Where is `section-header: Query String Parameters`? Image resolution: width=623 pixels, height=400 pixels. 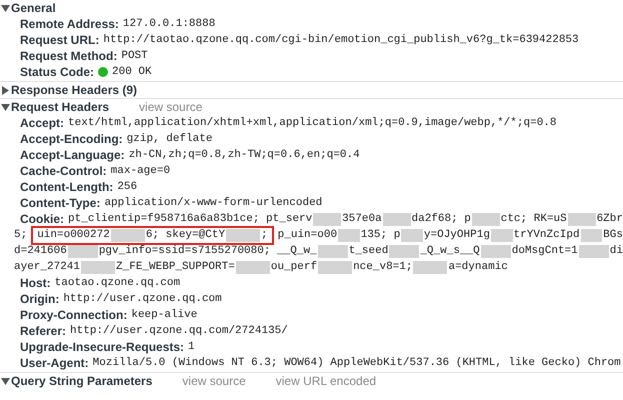
section-header: Query String Parameters is located at coordinates (76, 381).